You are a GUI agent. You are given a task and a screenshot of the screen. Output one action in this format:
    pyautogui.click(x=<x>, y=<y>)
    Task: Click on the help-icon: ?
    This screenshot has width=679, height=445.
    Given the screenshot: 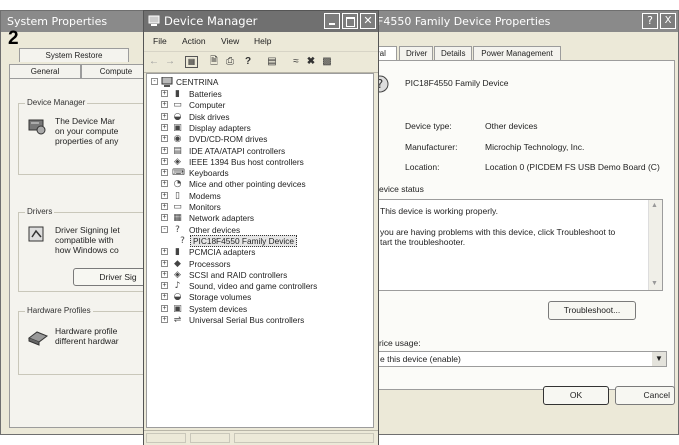 What is the action you would take?
    pyautogui.click(x=248, y=61)
    